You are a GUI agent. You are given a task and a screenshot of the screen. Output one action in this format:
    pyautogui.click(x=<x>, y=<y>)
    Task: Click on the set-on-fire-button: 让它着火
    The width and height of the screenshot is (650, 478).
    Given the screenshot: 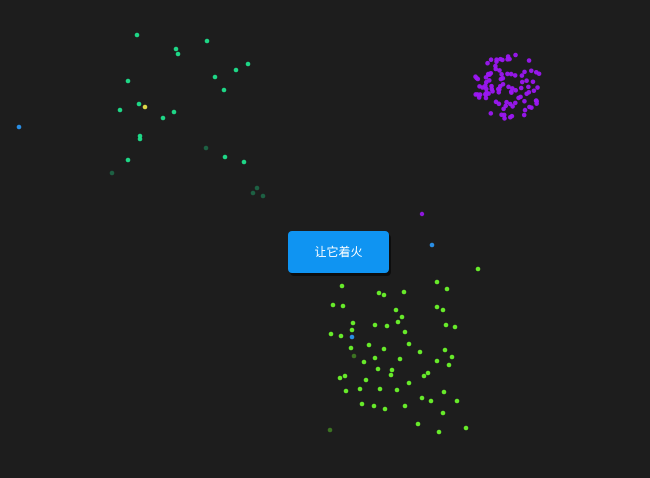 What is the action you would take?
    pyautogui.click(x=338, y=252)
    